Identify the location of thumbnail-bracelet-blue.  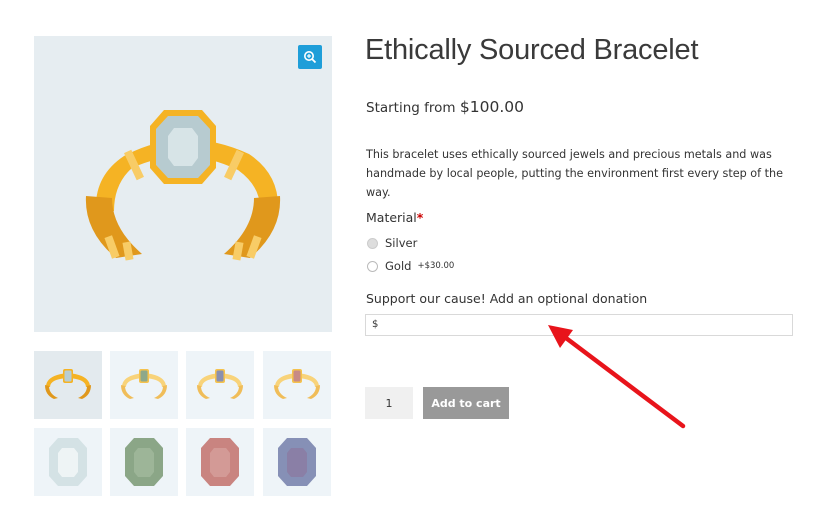
(220, 385).